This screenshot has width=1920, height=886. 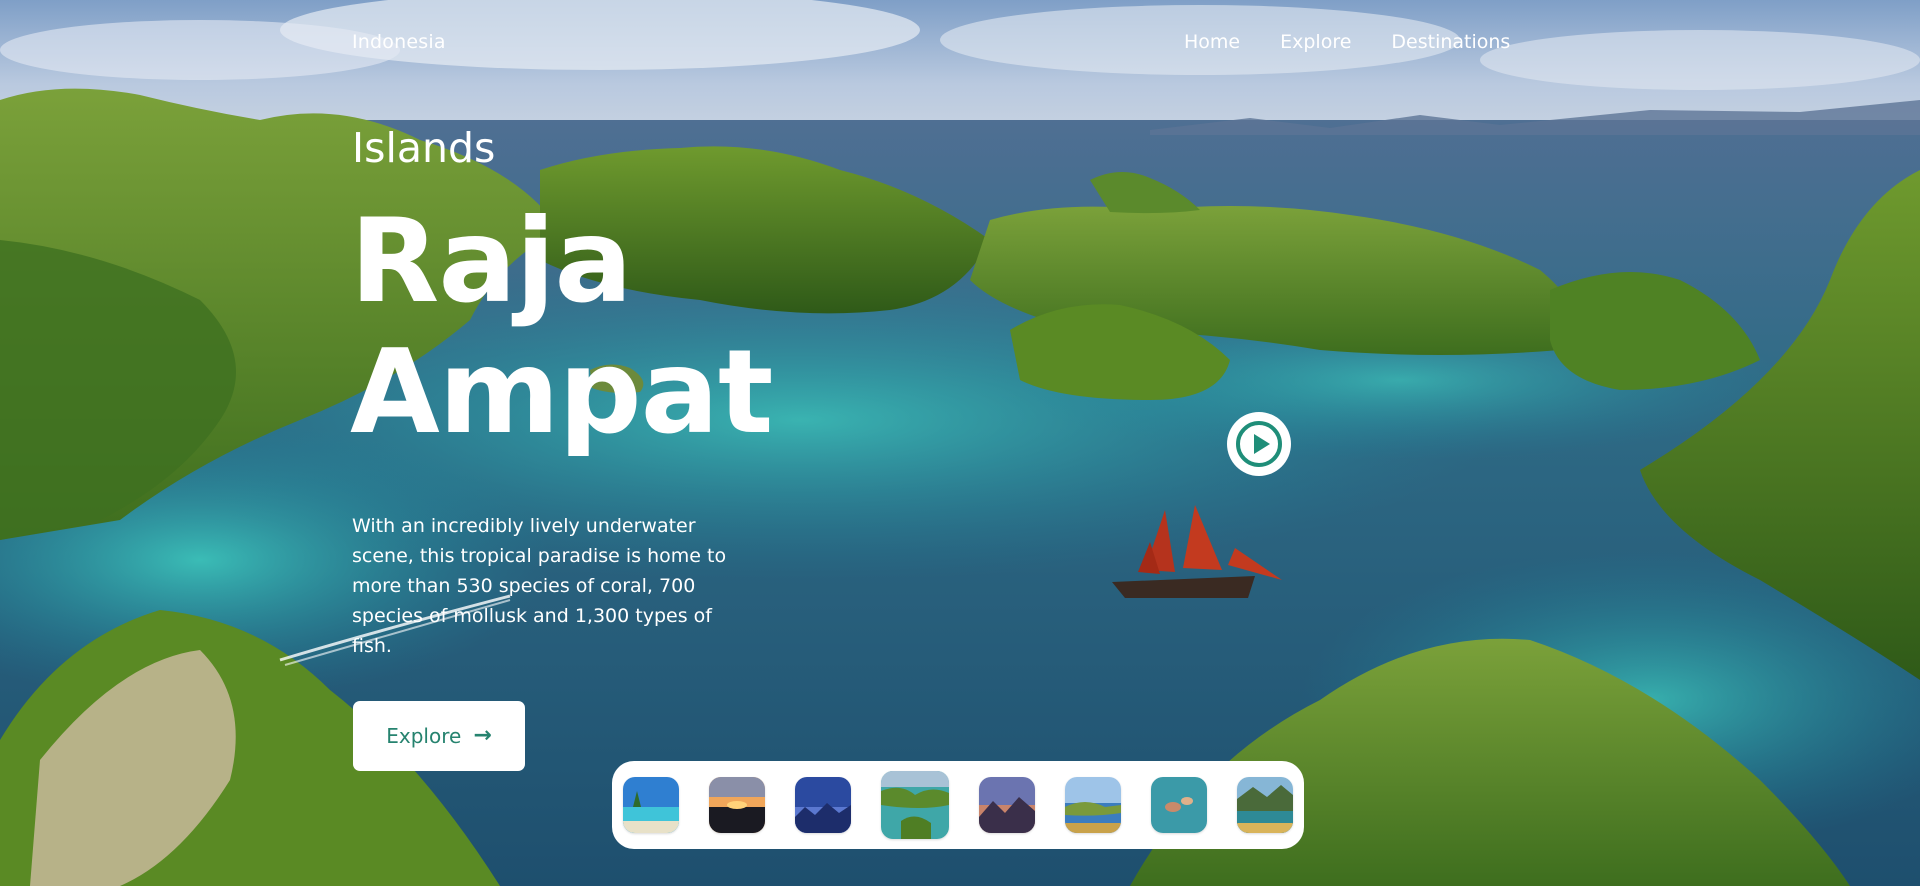 I want to click on thumbnail-night-city, so click(x=823, y=805).